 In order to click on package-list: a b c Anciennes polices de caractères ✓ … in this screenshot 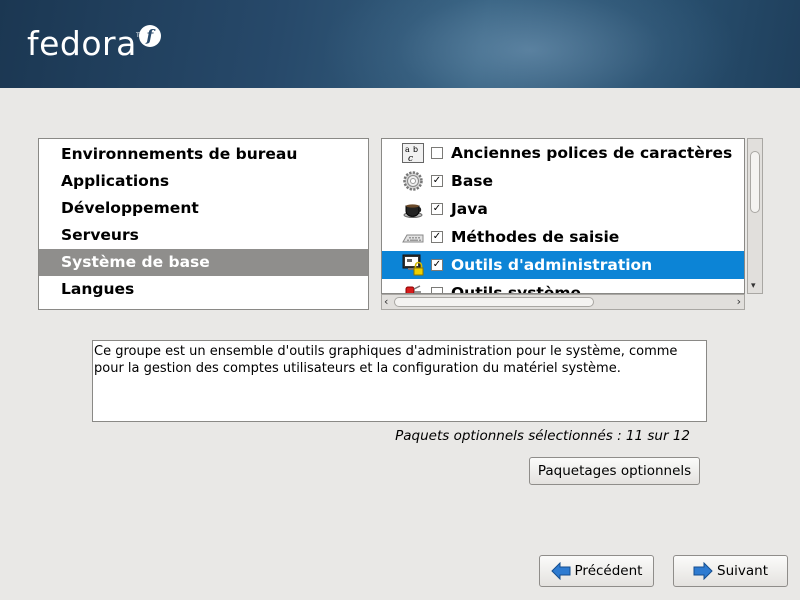, I will do `click(563, 216)`.